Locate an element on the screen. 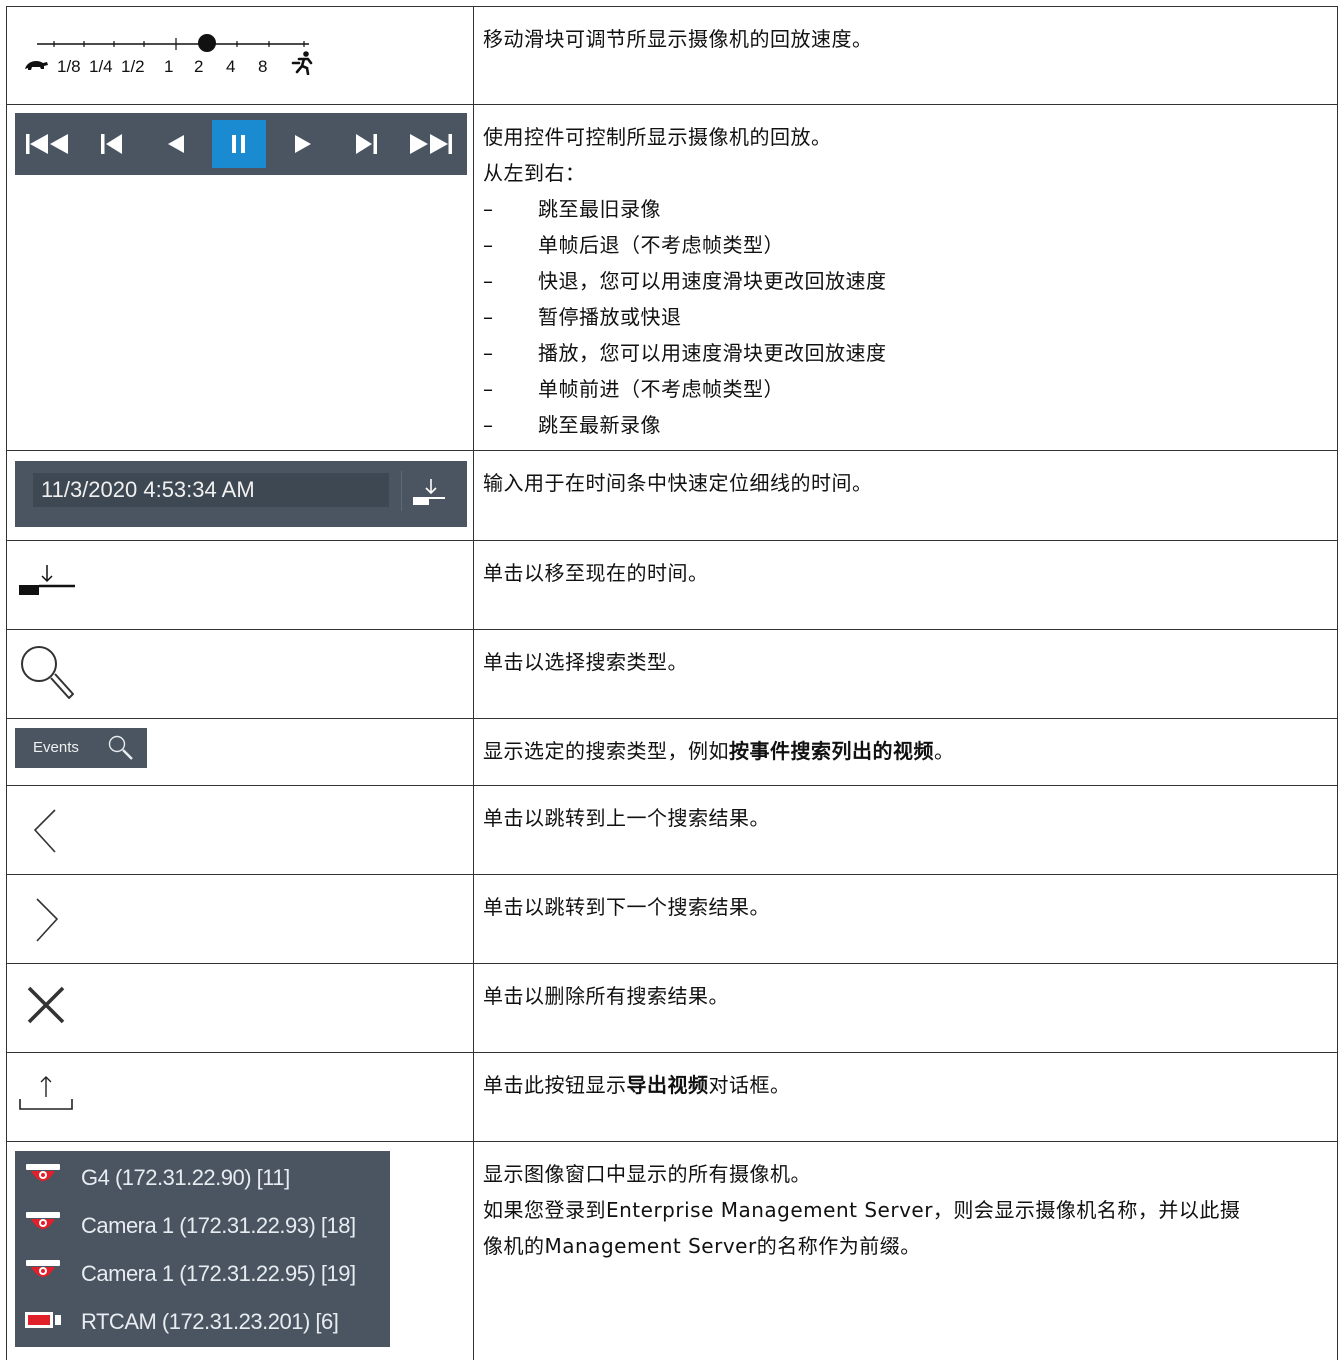 The image size is (1344, 1360). speed-slider: 1/8 1/4 1/2 1 2 4 8 is located at coordinates (240, 55).